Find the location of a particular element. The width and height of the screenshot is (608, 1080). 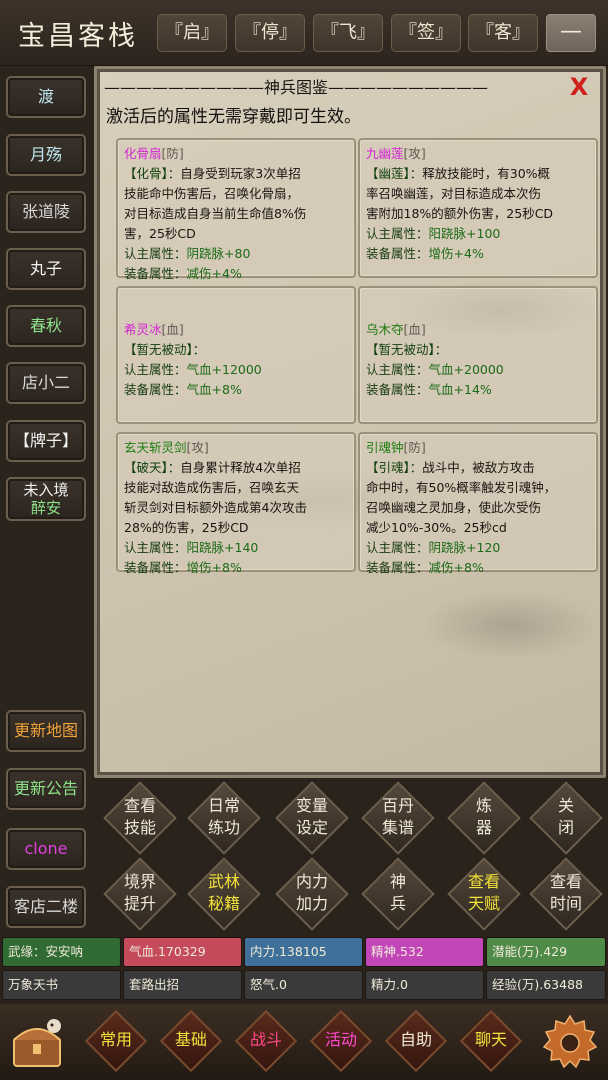

nav-common-button: 常用 is located at coordinates (116, 1041).